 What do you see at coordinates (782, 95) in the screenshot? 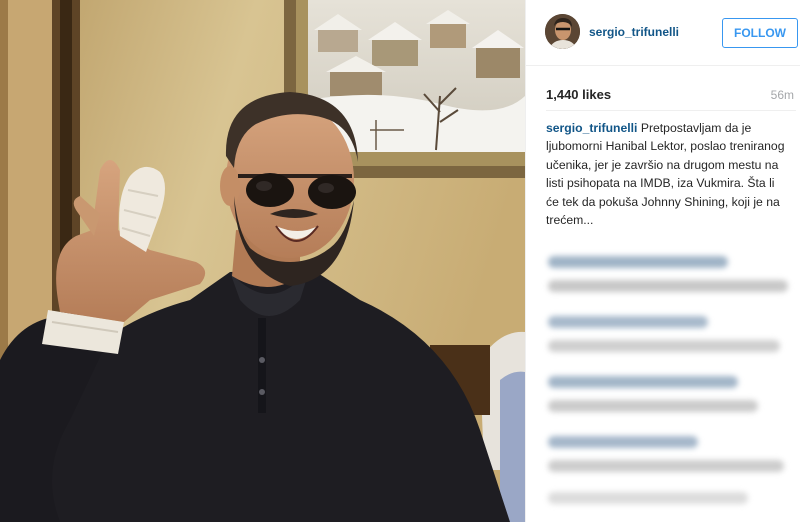
I see `post-timestamp: 56m` at bounding box center [782, 95].